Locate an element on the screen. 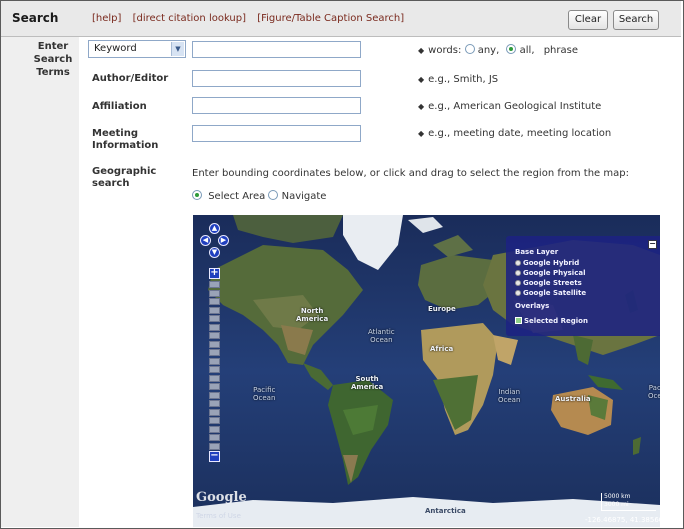 The height and width of the screenshot is (529, 684). pan-left-icon: ◀ is located at coordinates (205, 240).